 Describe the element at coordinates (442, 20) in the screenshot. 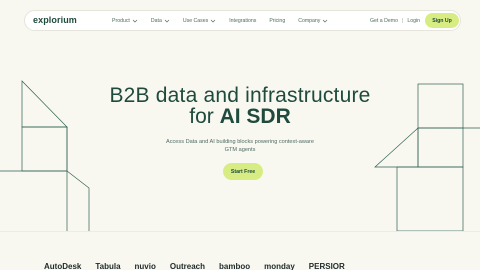

I see `sign-up-button: Sign Up` at that location.